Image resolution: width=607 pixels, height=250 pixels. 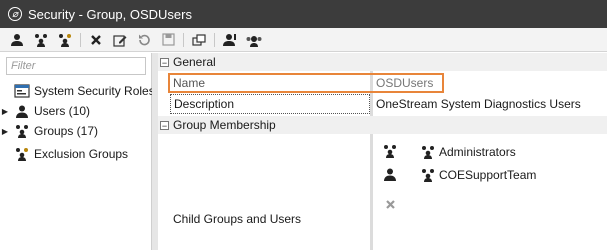 What do you see at coordinates (303, 14) in the screenshot?
I see `title-bar: ⌀ Security - Group, OSDUsers` at bounding box center [303, 14].